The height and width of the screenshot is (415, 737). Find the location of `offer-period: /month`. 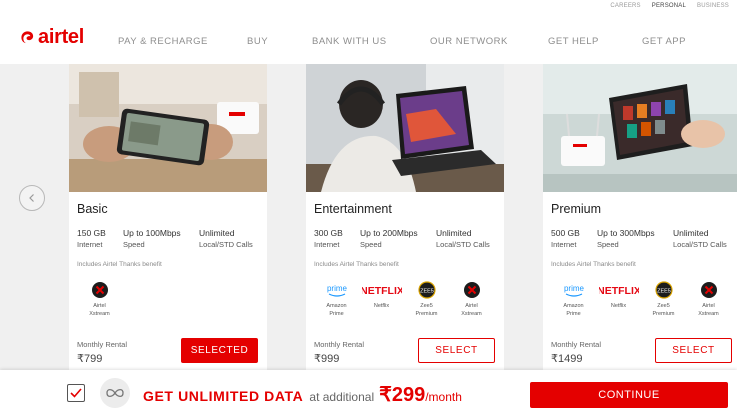

offer-period: /month is located at coordinates (443, 397).